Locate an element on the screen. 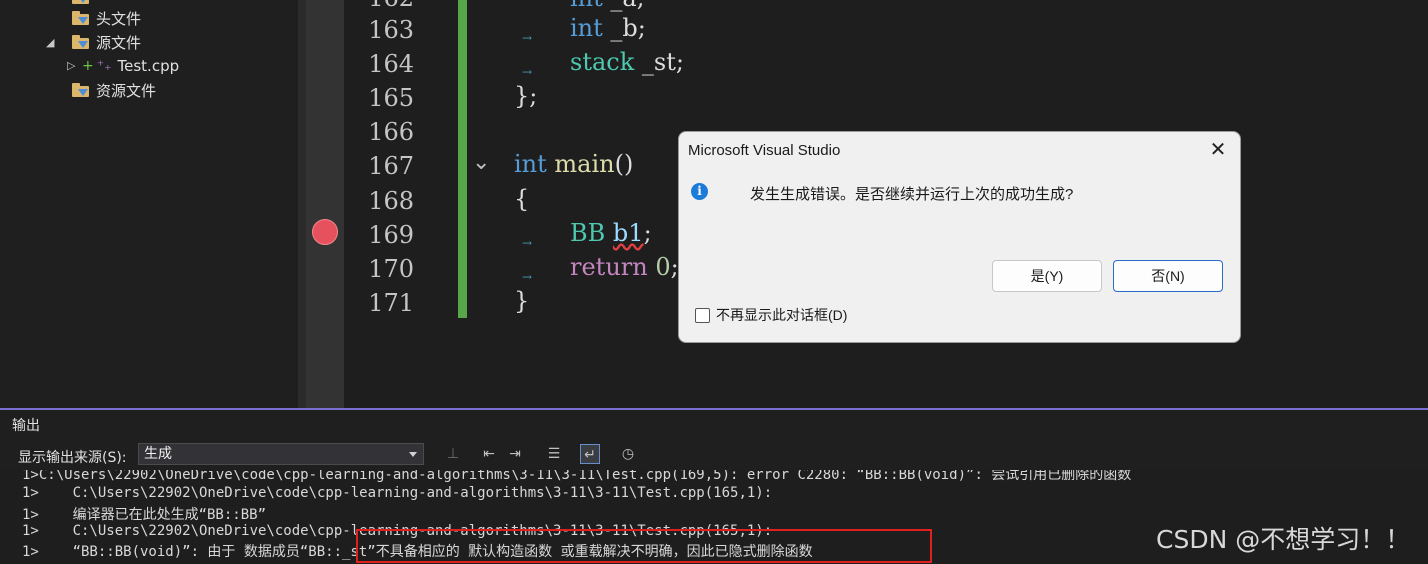 This screenshot has width=1428, height=564. panel-splitter is located at coordinates (302, 204).